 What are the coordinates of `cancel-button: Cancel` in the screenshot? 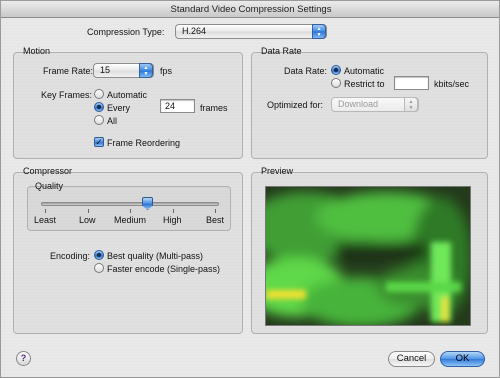 It's located at (411, 359).